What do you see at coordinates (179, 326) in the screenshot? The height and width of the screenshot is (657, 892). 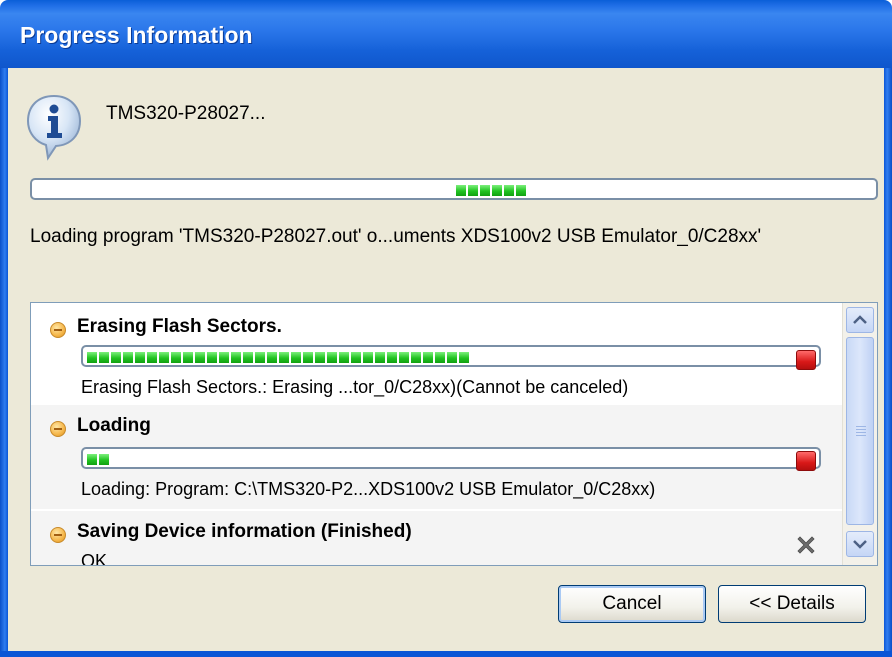 I see `job-title: Erasing Flash Sectors.` at bounding box center [179, 326].